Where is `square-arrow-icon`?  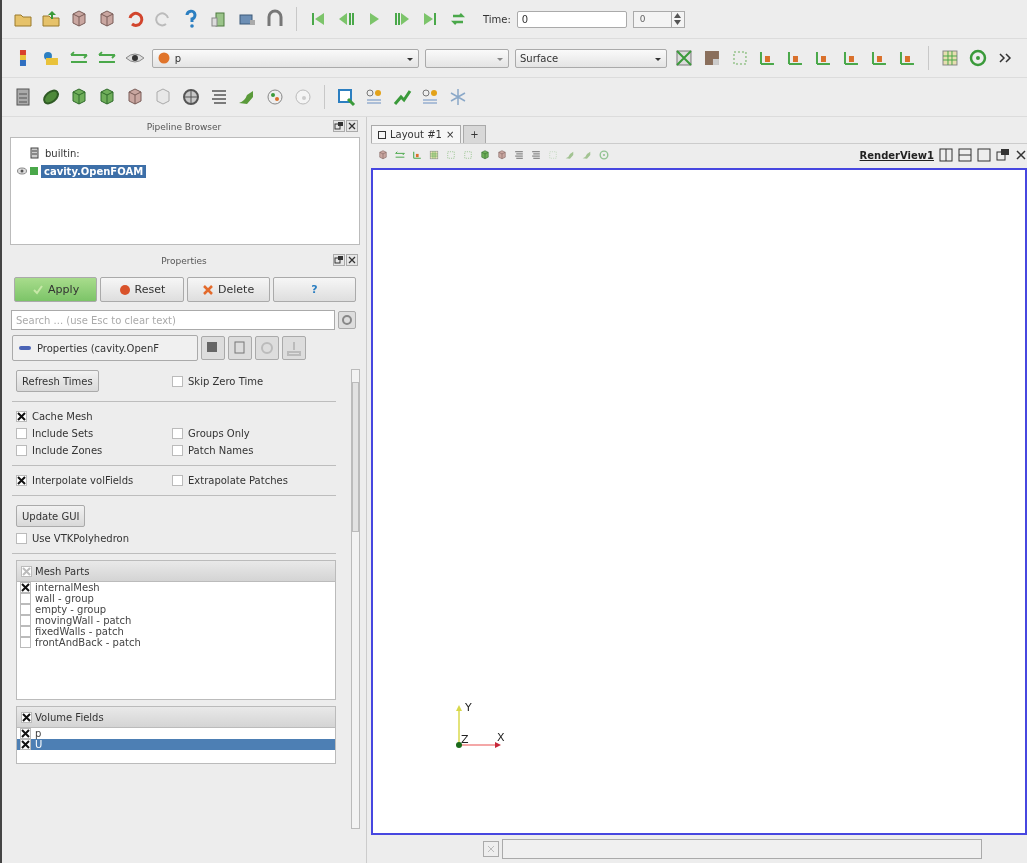 square-arrow-icon is located at coordinates (346, 97).